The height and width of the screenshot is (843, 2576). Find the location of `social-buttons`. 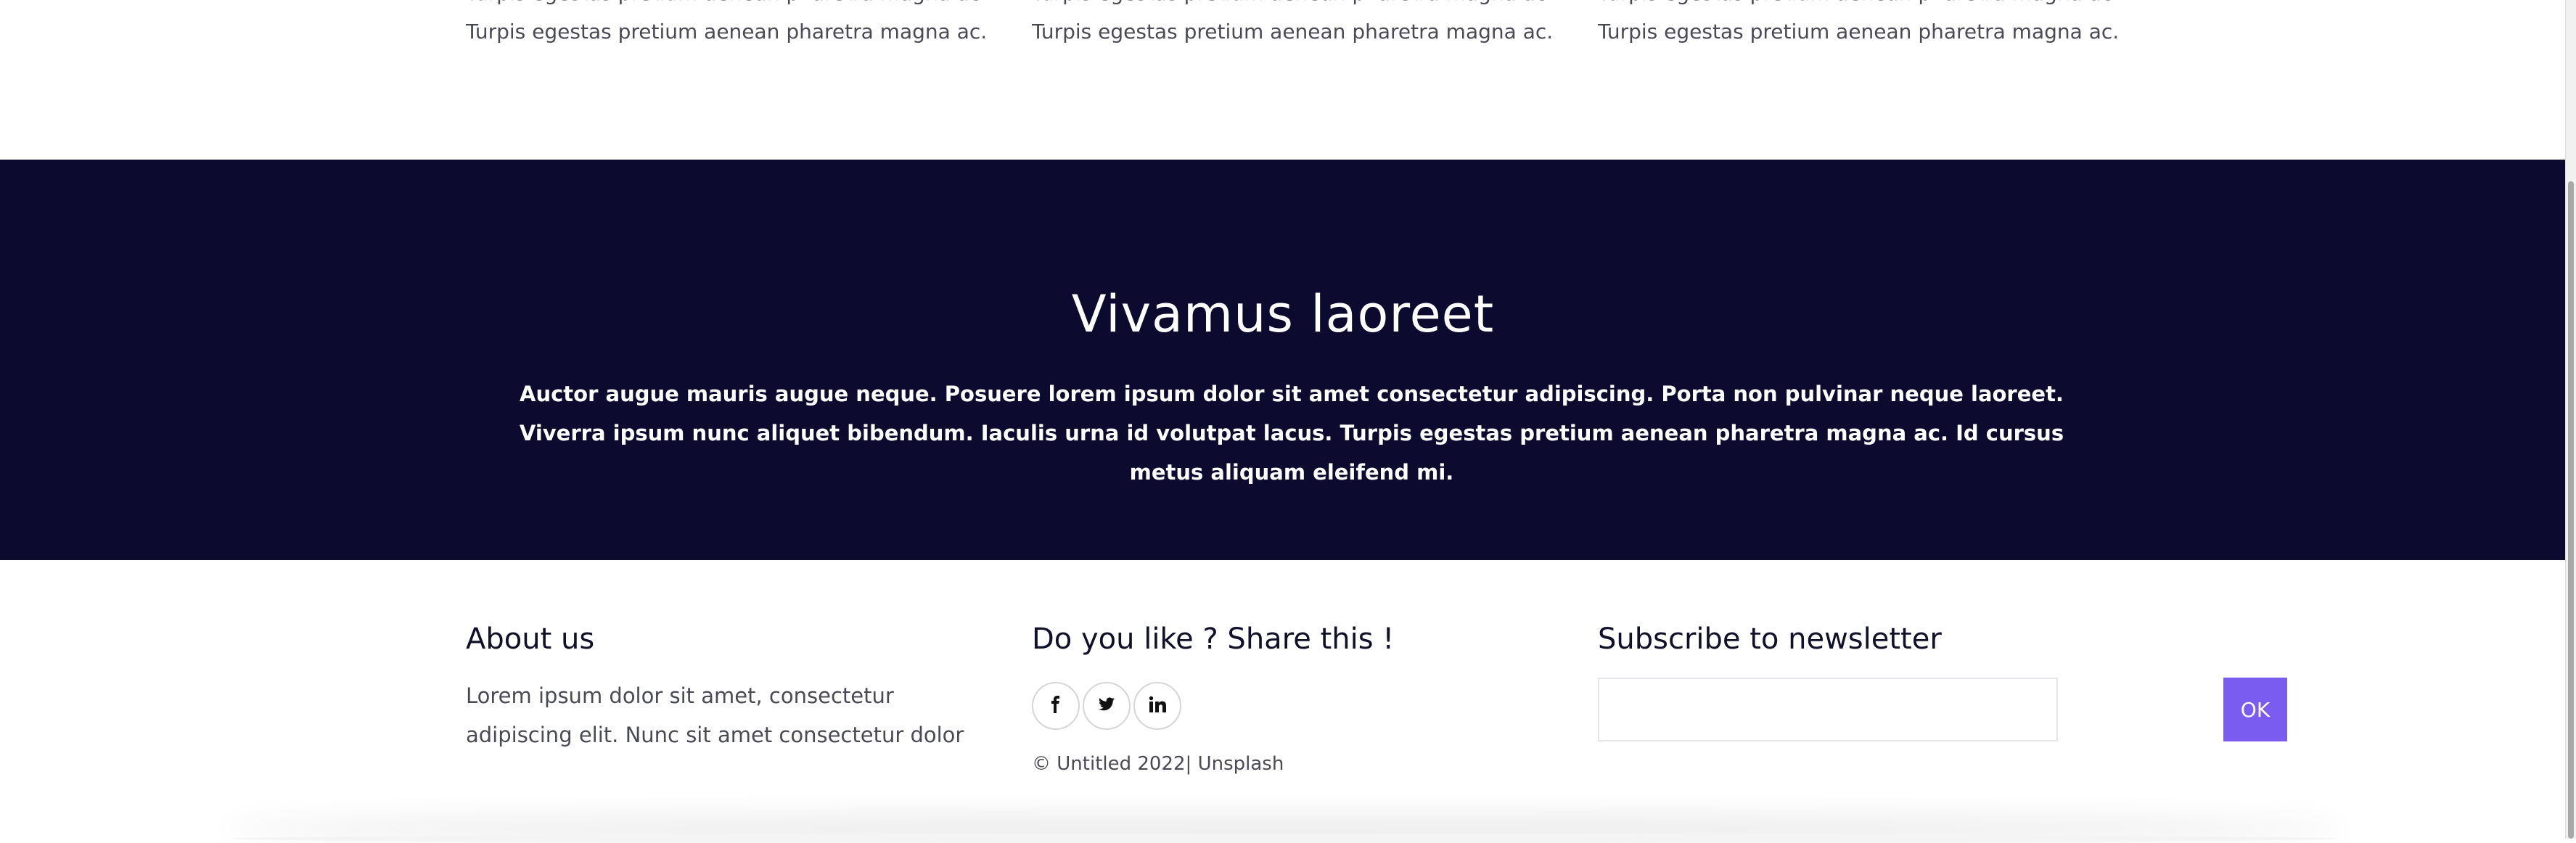

social-buttons is located at coordinates (1106, 706).